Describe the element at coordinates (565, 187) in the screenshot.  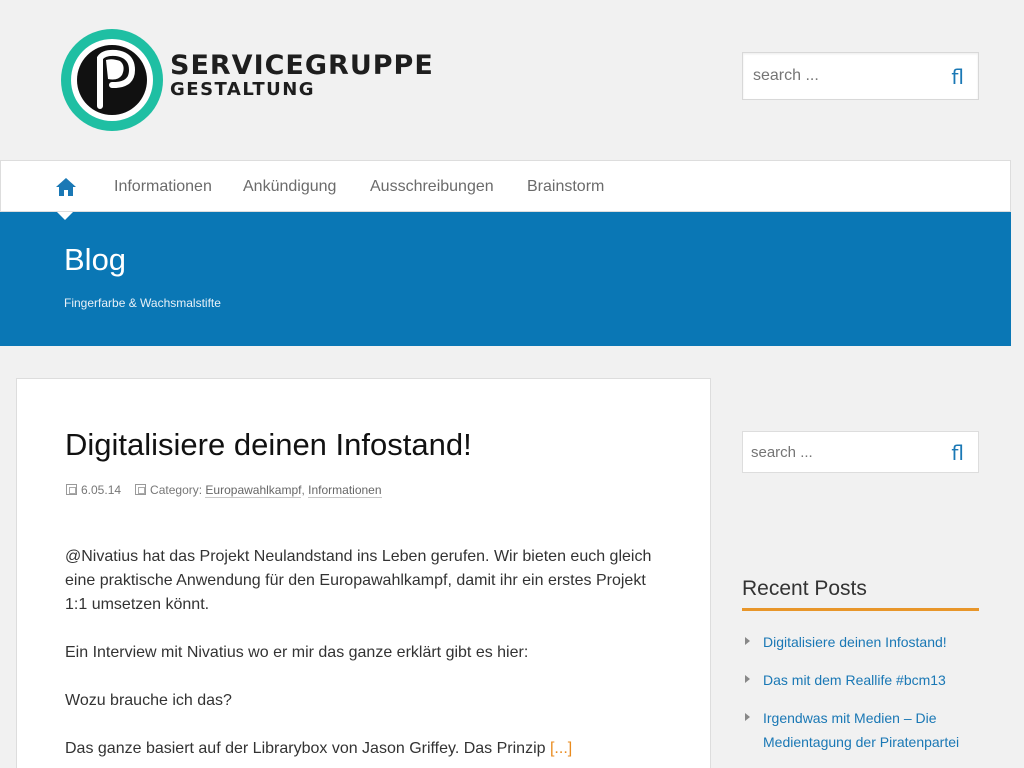
I see `nav-item-brainstorm: Brainstorm` at that location.